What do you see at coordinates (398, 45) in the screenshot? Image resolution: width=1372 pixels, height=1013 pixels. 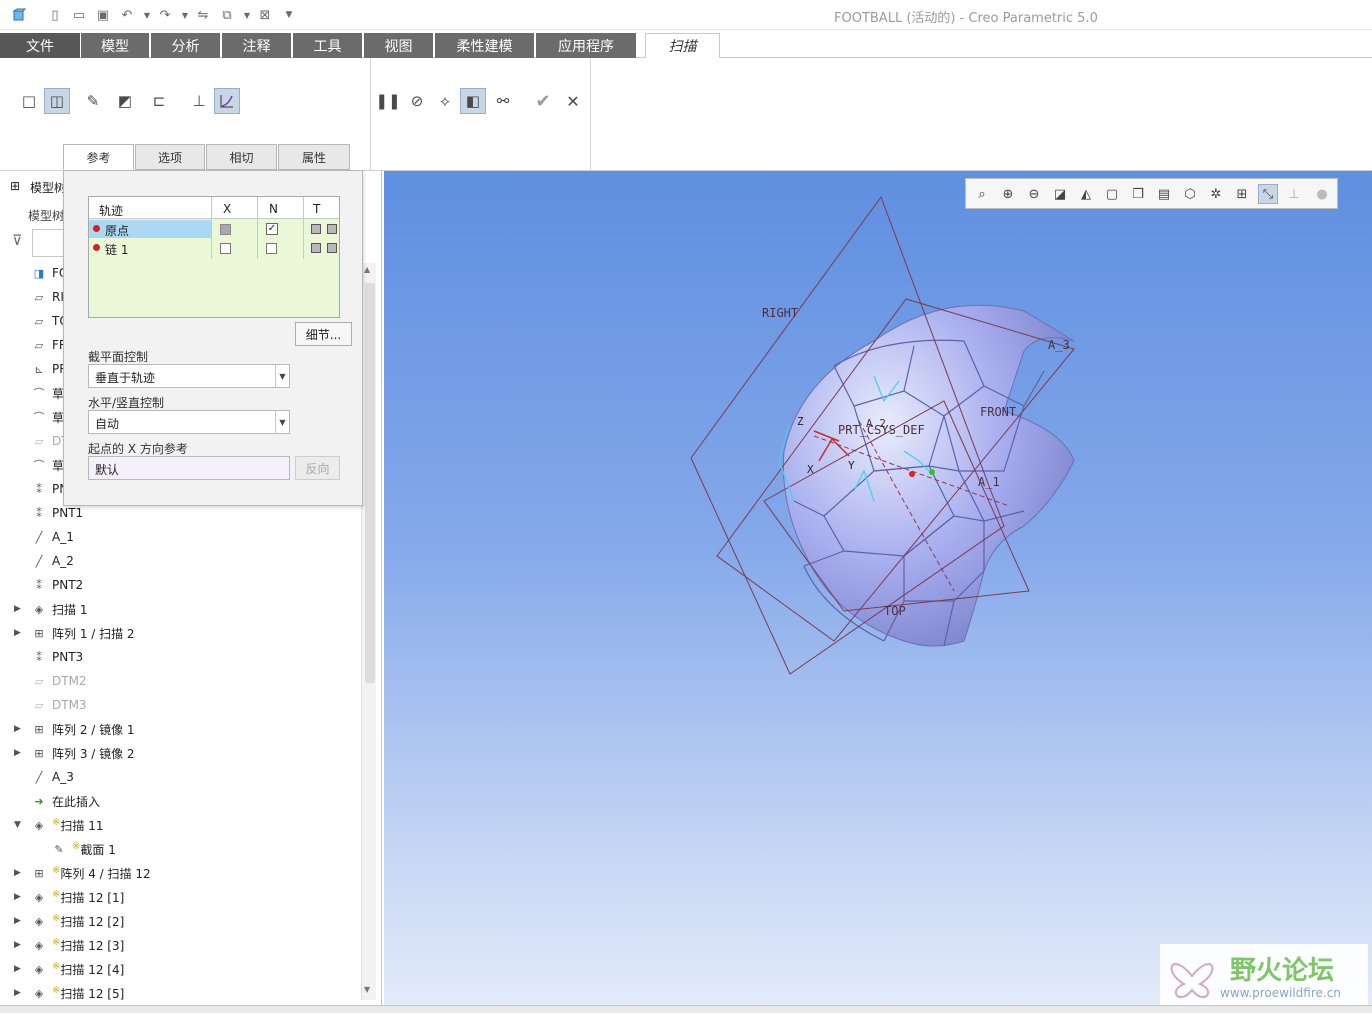 I see `tab-view: 视图` at bounding box center [398, 45].